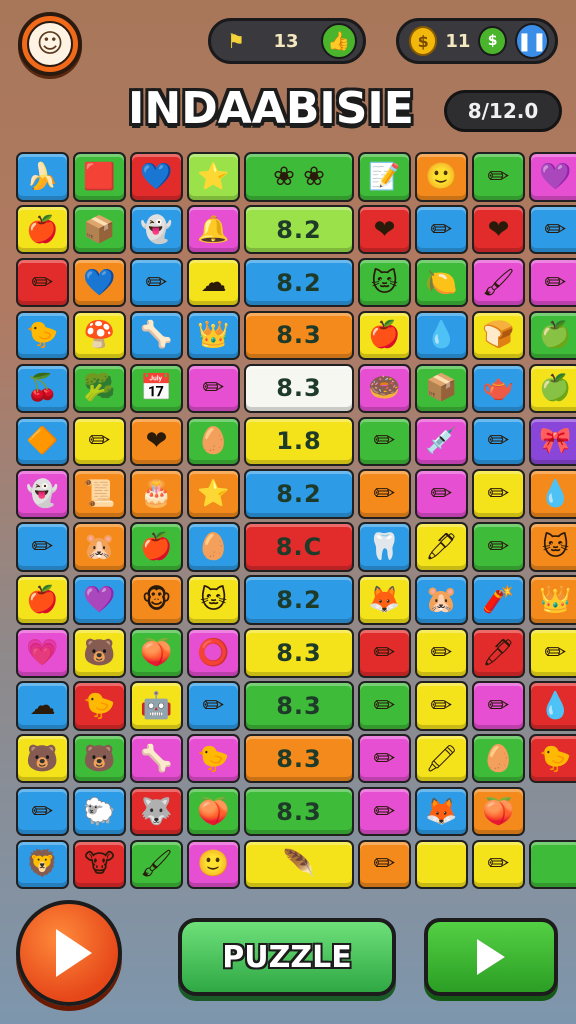  I want to click on add-coins-button: $, so click(492, 41).